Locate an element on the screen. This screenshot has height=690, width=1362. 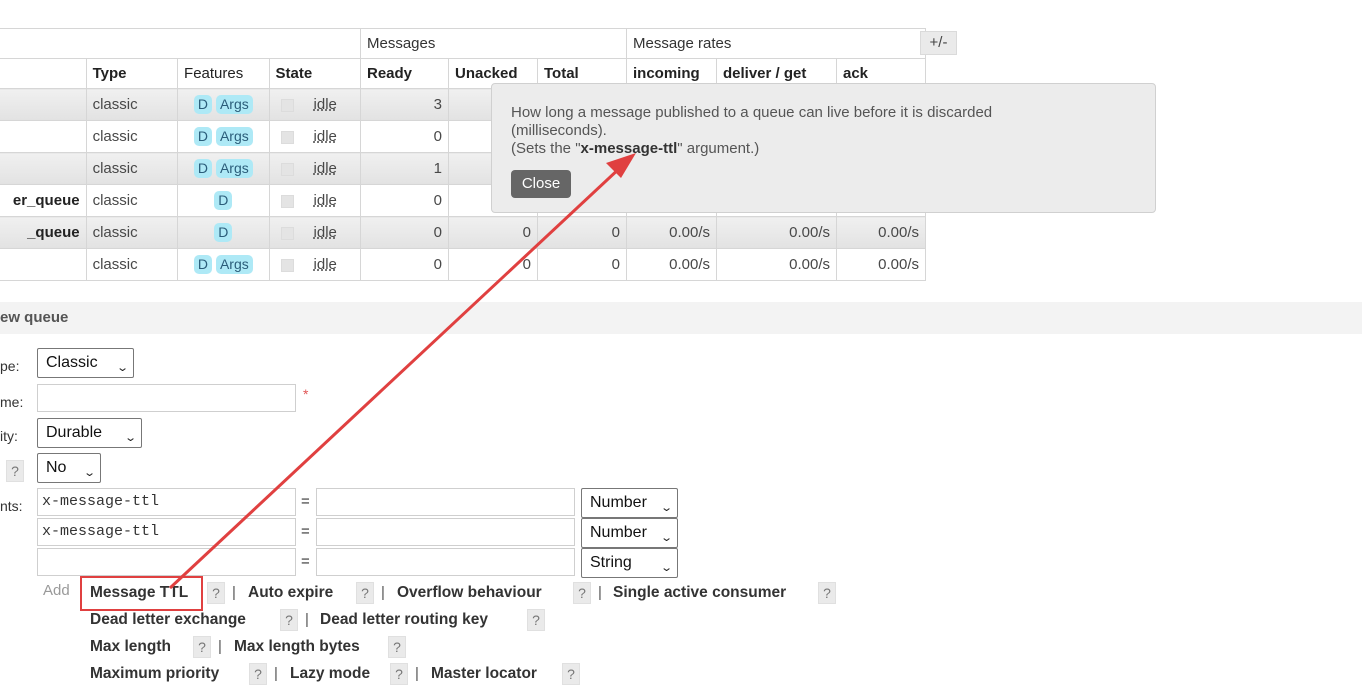
master-locator-help-icon: ? is located at coordinates (571, 674).